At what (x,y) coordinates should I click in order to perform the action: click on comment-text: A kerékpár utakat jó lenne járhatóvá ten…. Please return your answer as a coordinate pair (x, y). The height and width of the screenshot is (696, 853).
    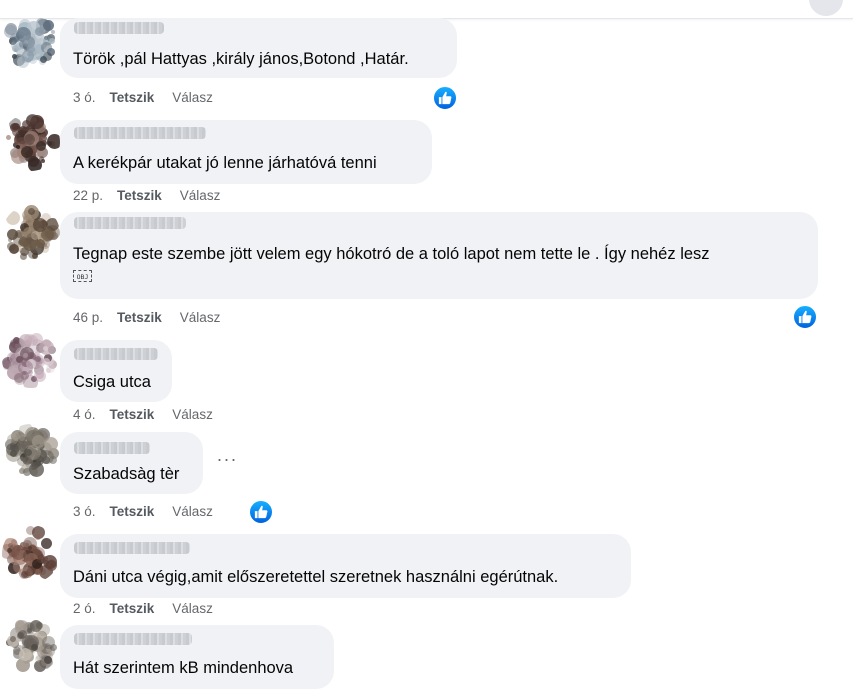
    Looking at the image, I should click on (225, 163).